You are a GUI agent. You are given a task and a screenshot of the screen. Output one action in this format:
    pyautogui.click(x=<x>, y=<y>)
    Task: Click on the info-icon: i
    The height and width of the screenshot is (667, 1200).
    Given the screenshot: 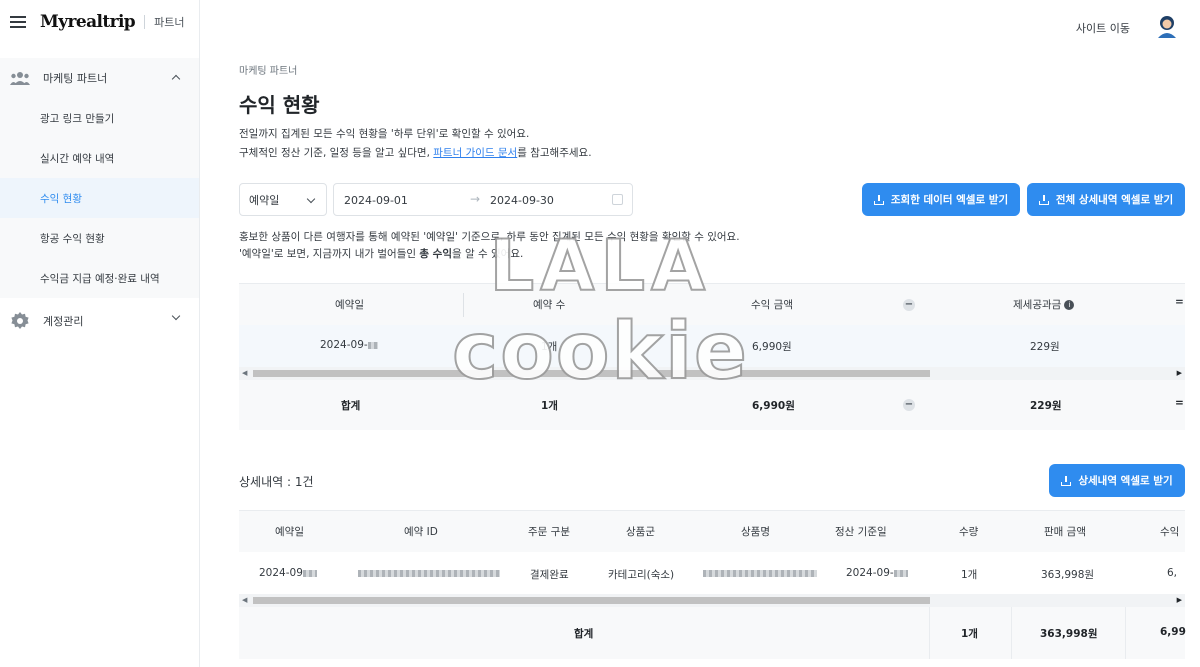 What is the action you would take?
    pyautogui.click(x=1069, y=305)
    